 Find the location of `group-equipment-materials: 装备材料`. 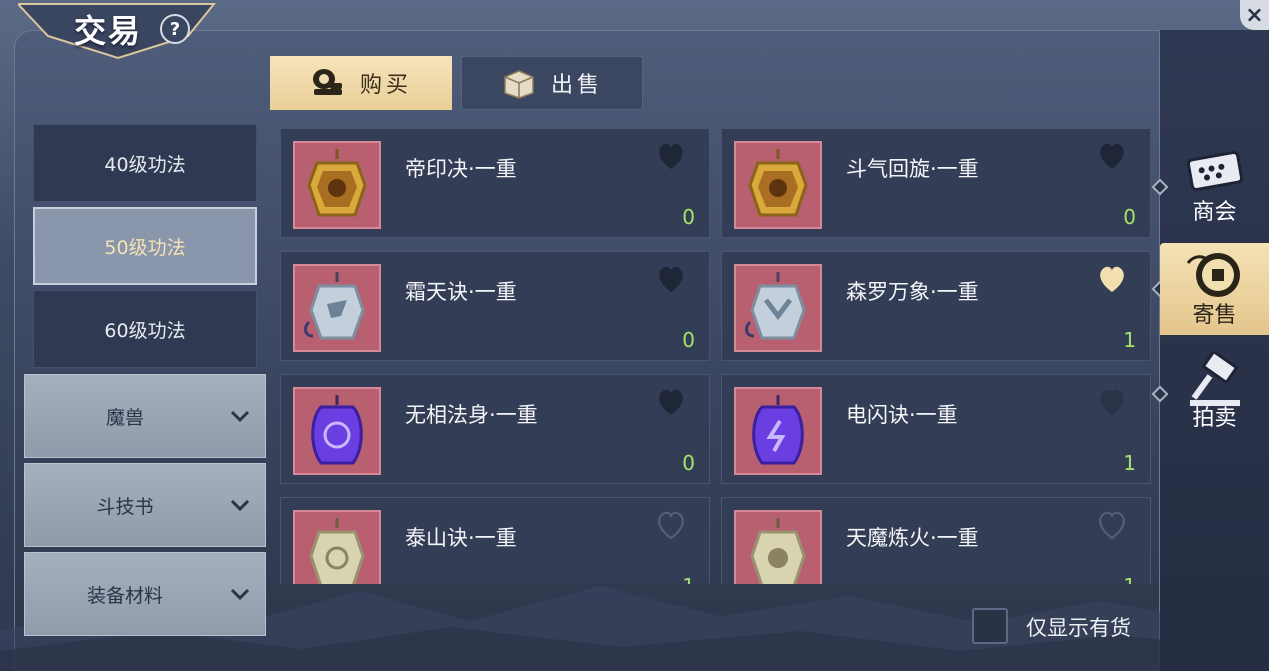

group-equipment-materials: 装备材料 is located at coordinates (145, 594).